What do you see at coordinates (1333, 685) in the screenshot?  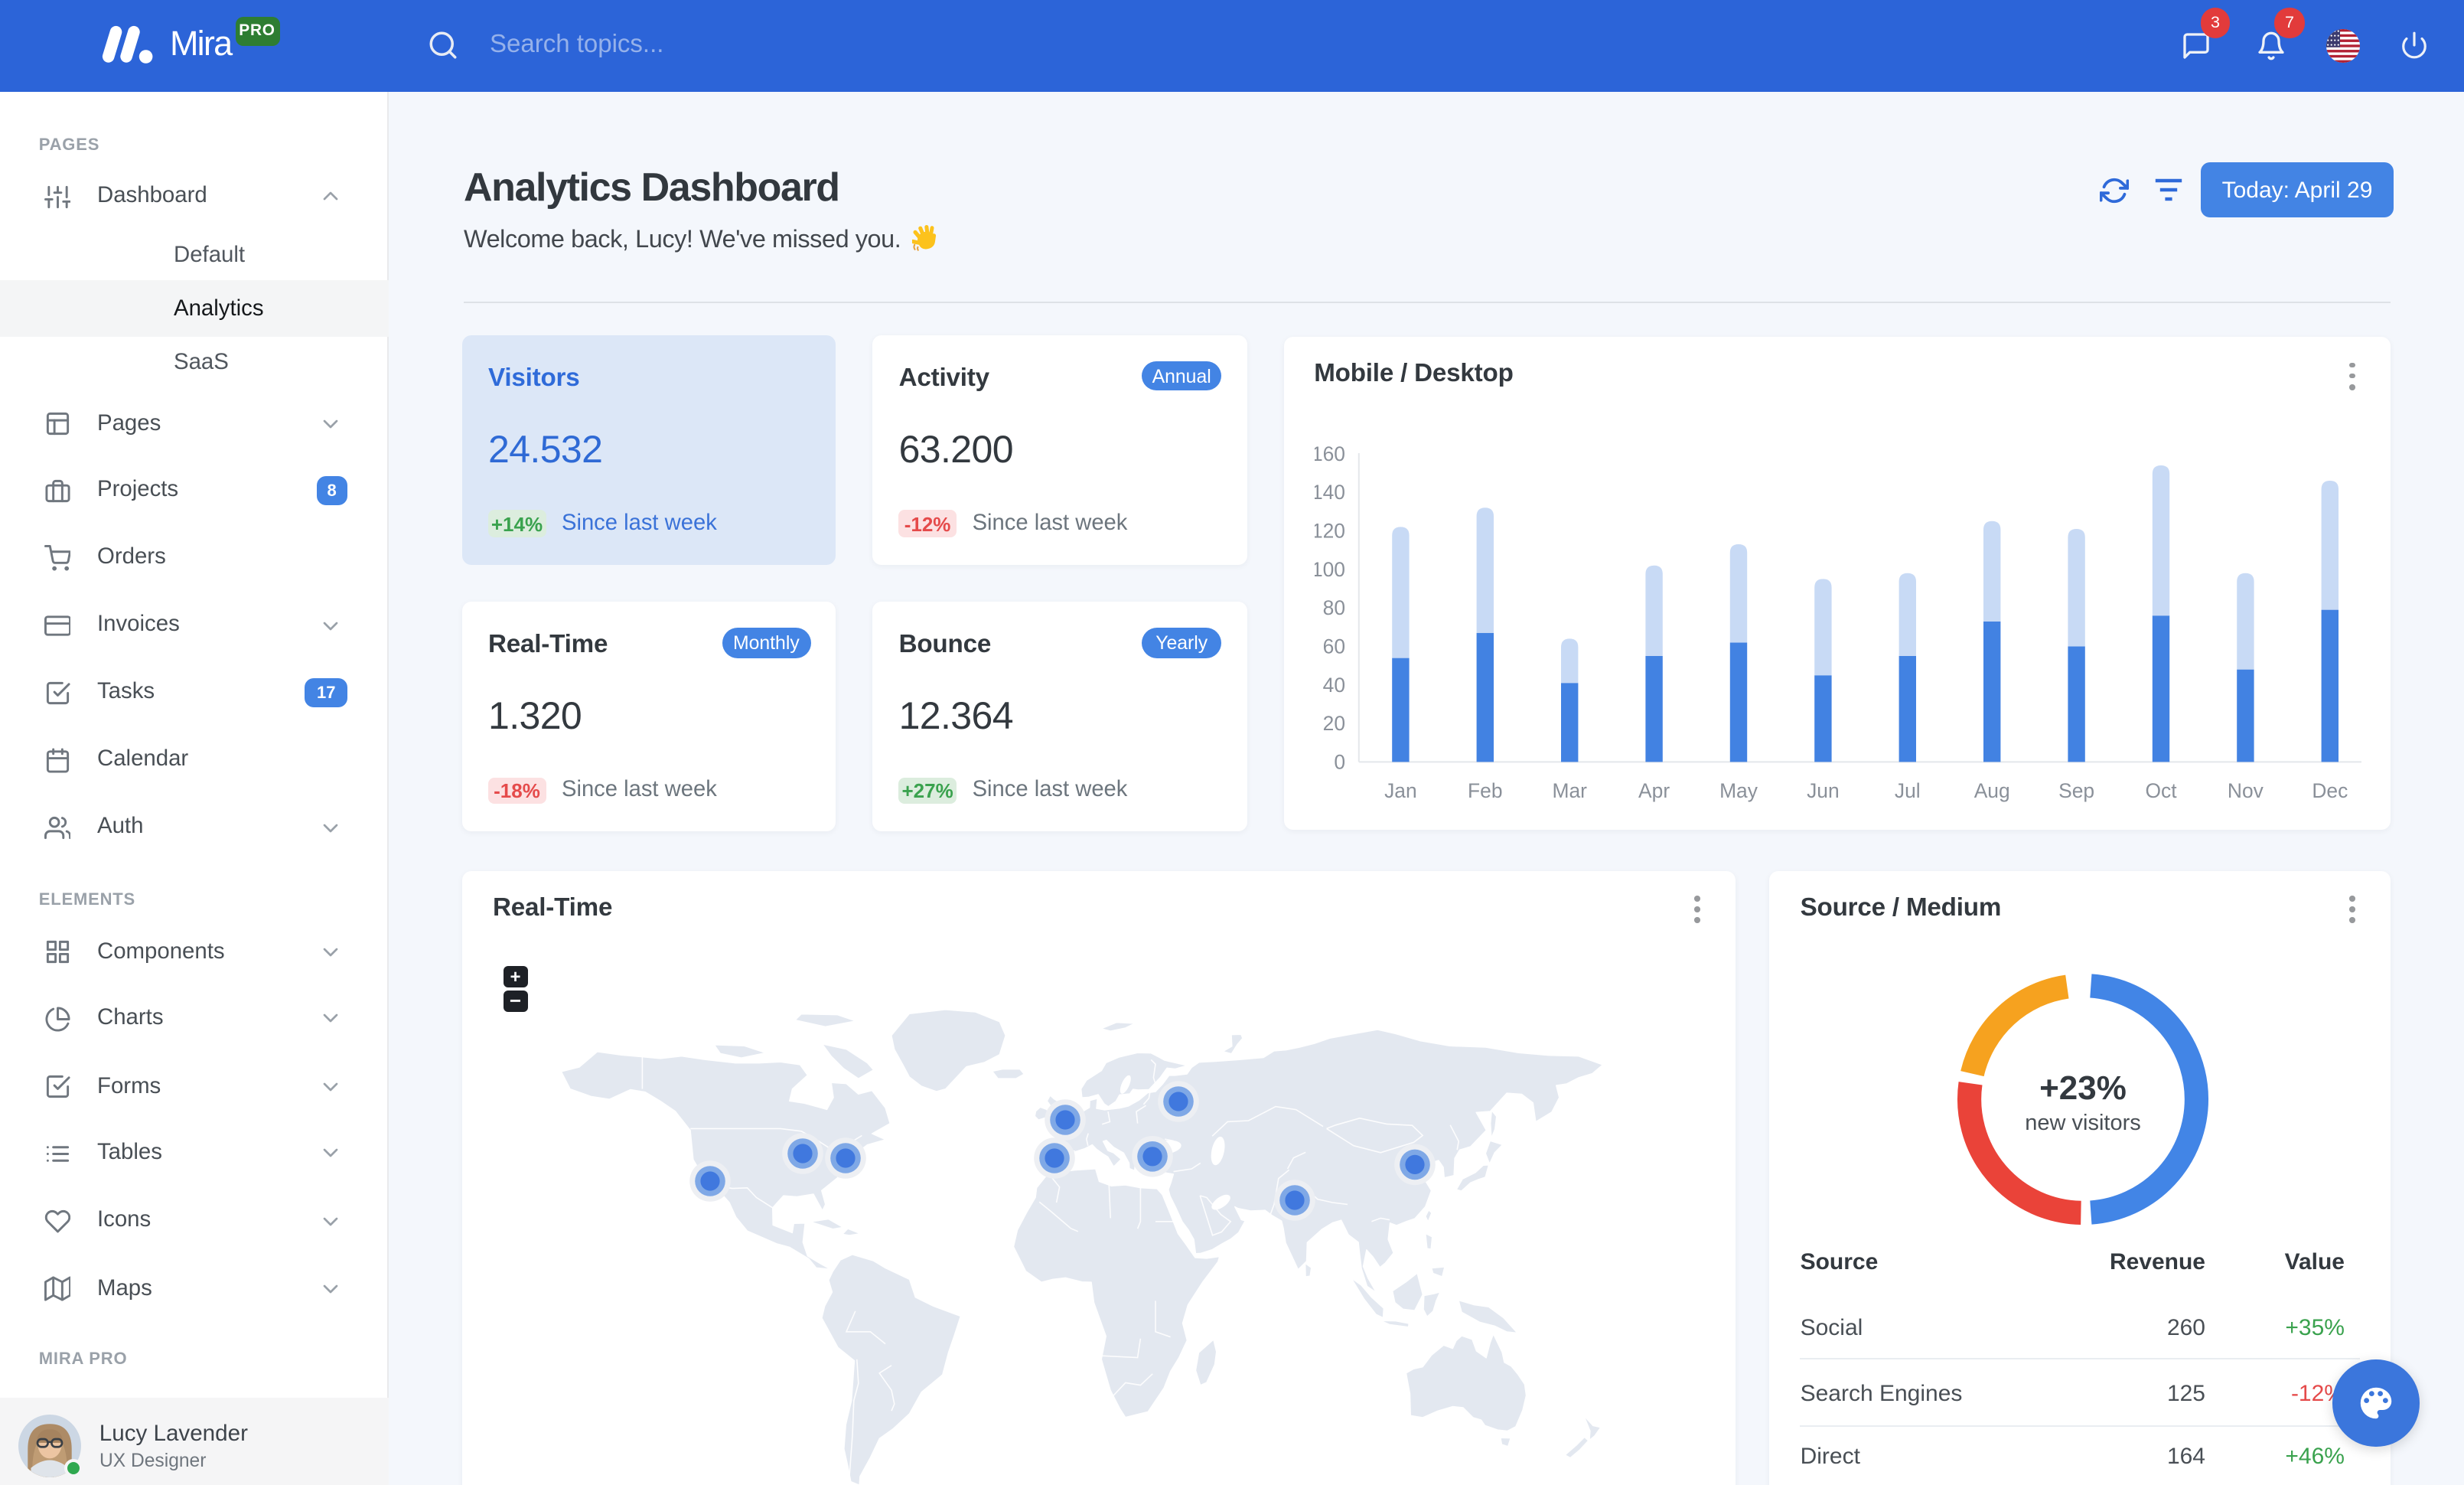 I see `svg-text: 40` at bounding box center [1333, 685].